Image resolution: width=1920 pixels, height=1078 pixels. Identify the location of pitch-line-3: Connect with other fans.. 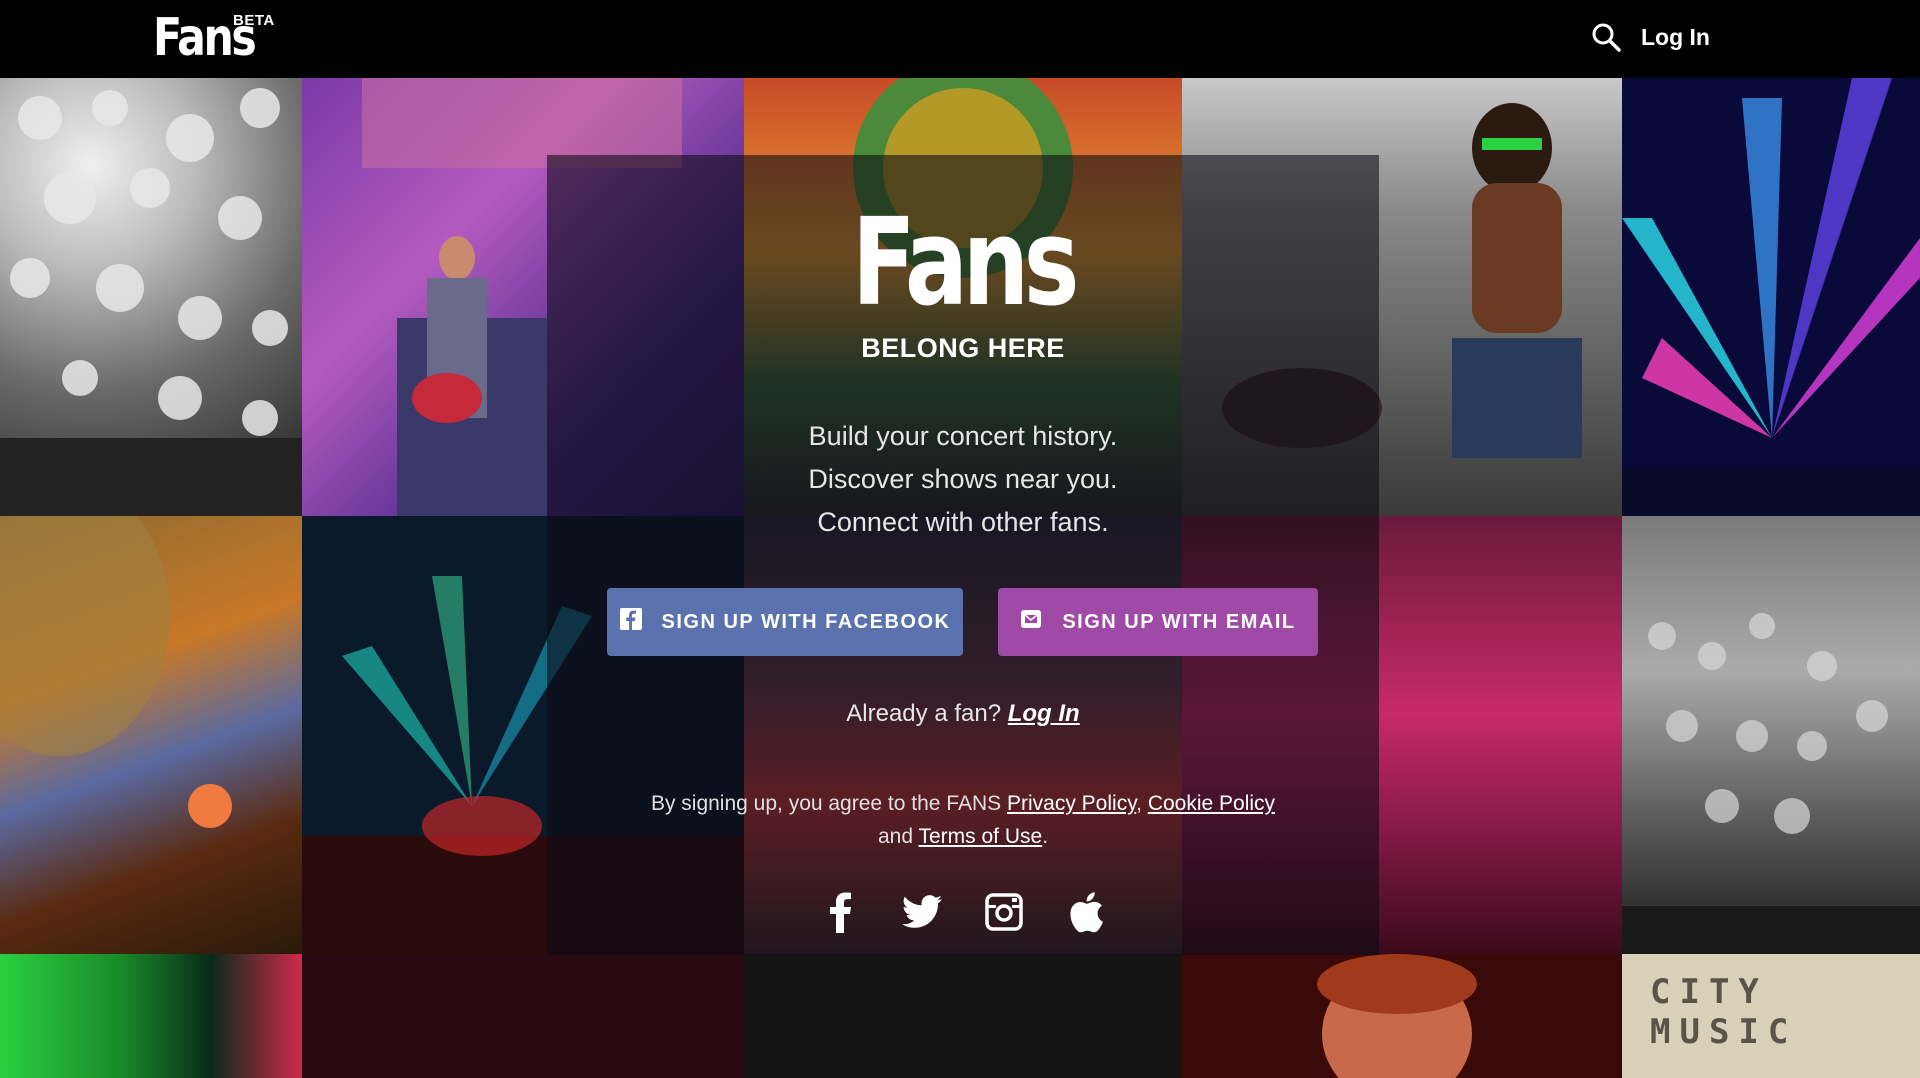
(963, 522).